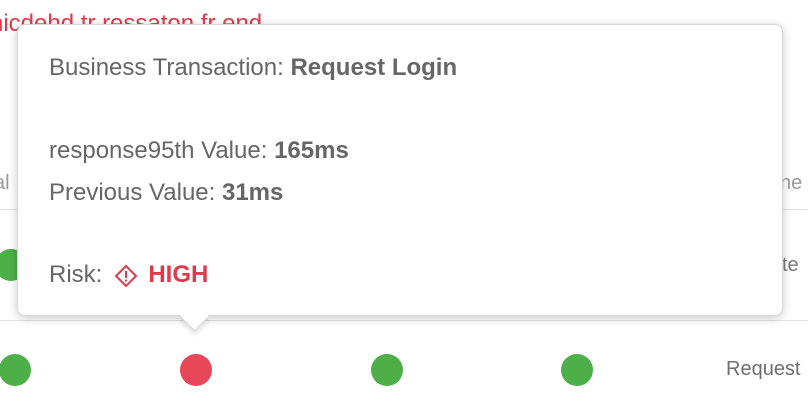  What do you see at coordinates (76, 274) in the screenshot?
I see `risk-label: Risk:` at bounding box center [76, 274].